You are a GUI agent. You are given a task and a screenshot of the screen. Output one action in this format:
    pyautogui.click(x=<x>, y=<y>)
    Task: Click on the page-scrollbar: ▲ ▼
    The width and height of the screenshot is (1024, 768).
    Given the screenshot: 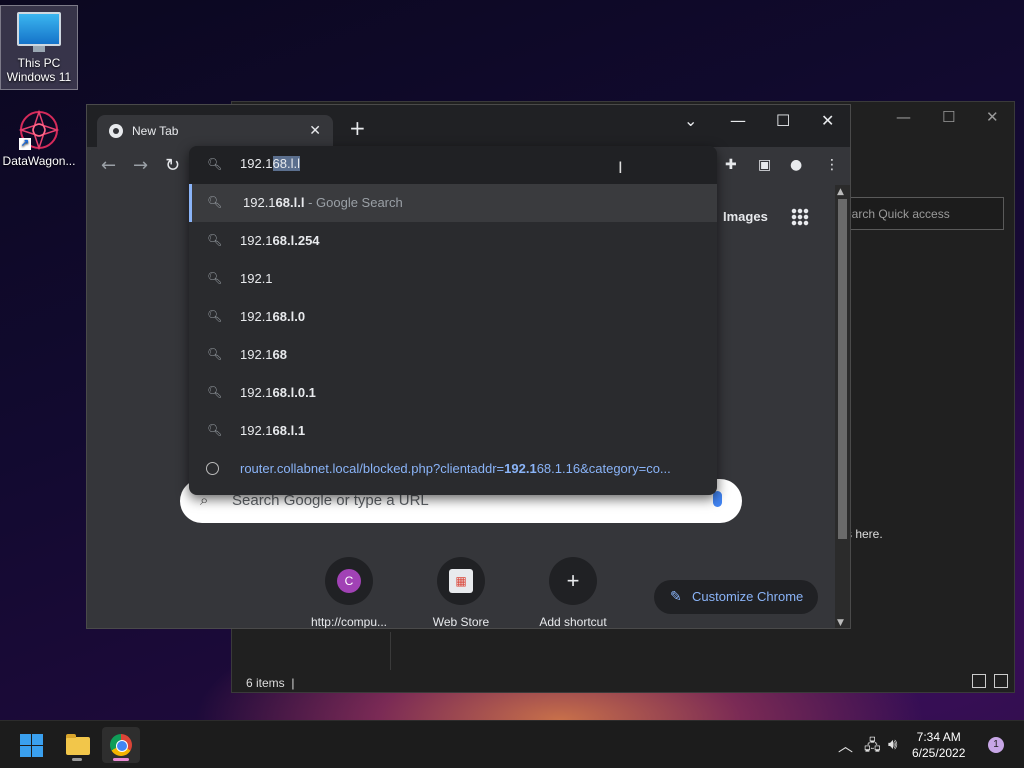 What is the action you would take?
    pyautogui.click(x=842, y=406)
    